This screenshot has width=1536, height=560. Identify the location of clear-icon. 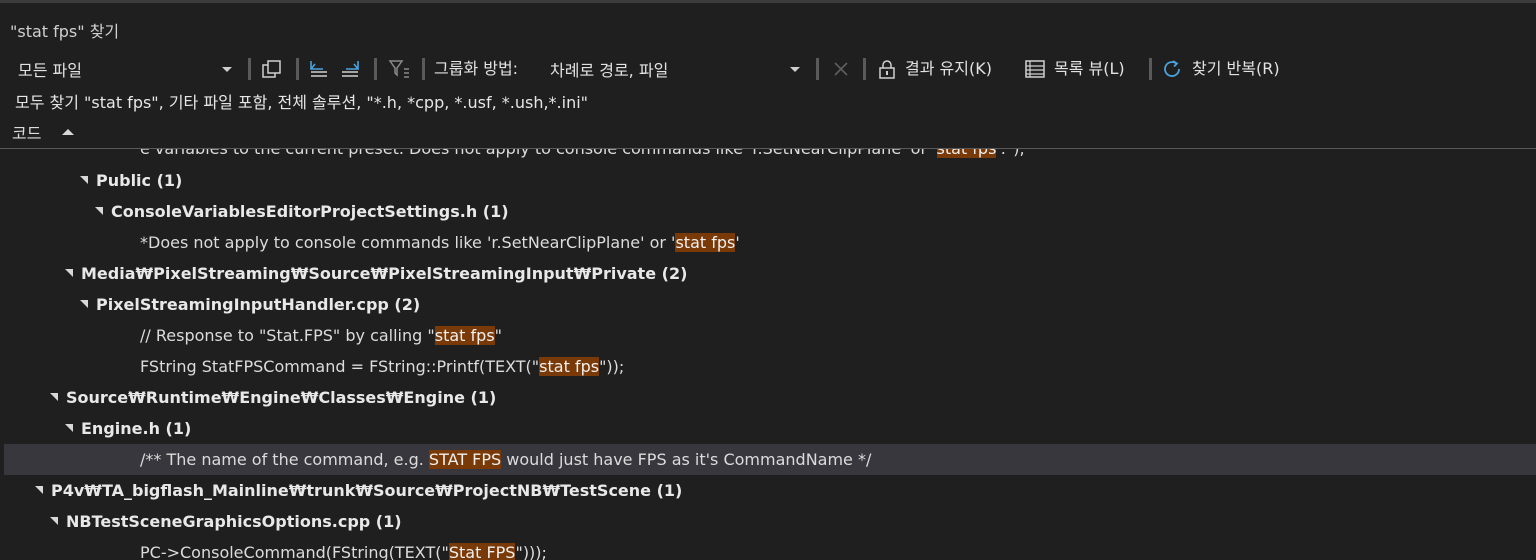
(841, 69).